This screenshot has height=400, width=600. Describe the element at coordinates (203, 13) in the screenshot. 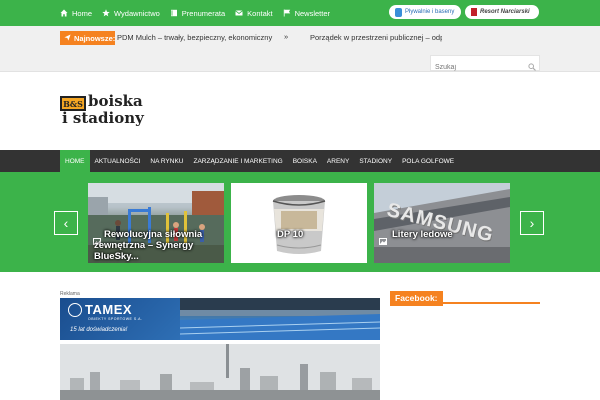

I see `top-nav-prenumerata-label: Prenumerata` at that location.